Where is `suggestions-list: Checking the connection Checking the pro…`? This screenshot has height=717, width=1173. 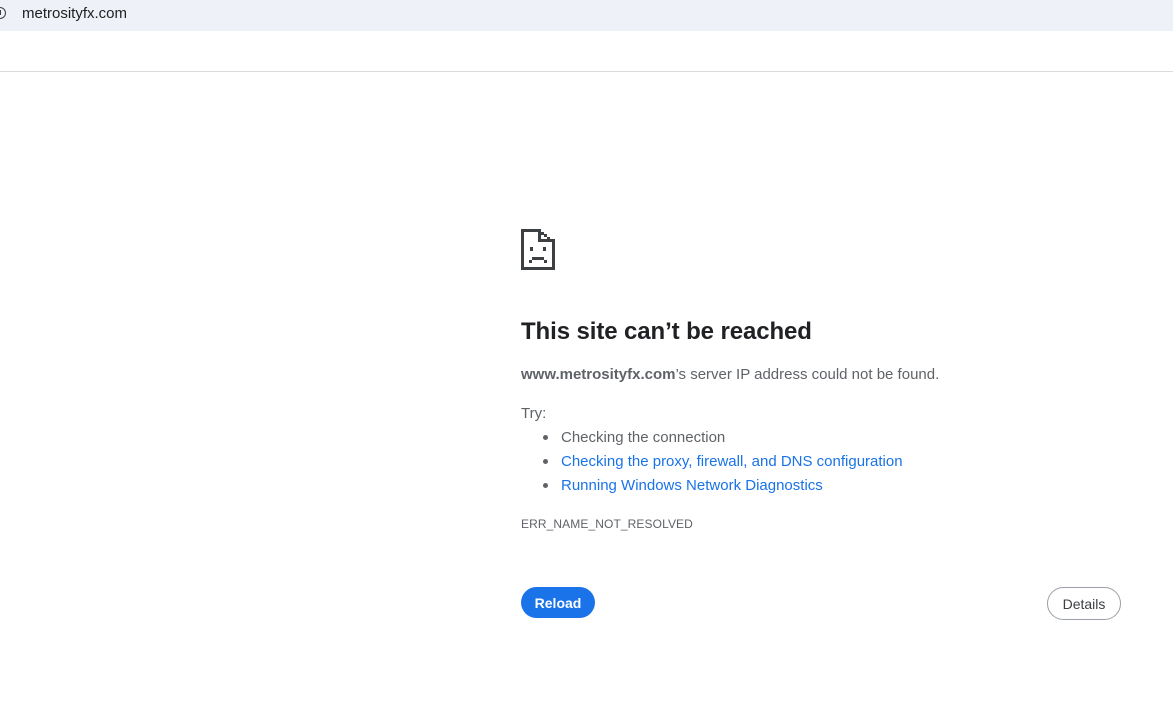
suggestions-list: Checking the connection Checking the pro… is located at coordinates (712, 463).